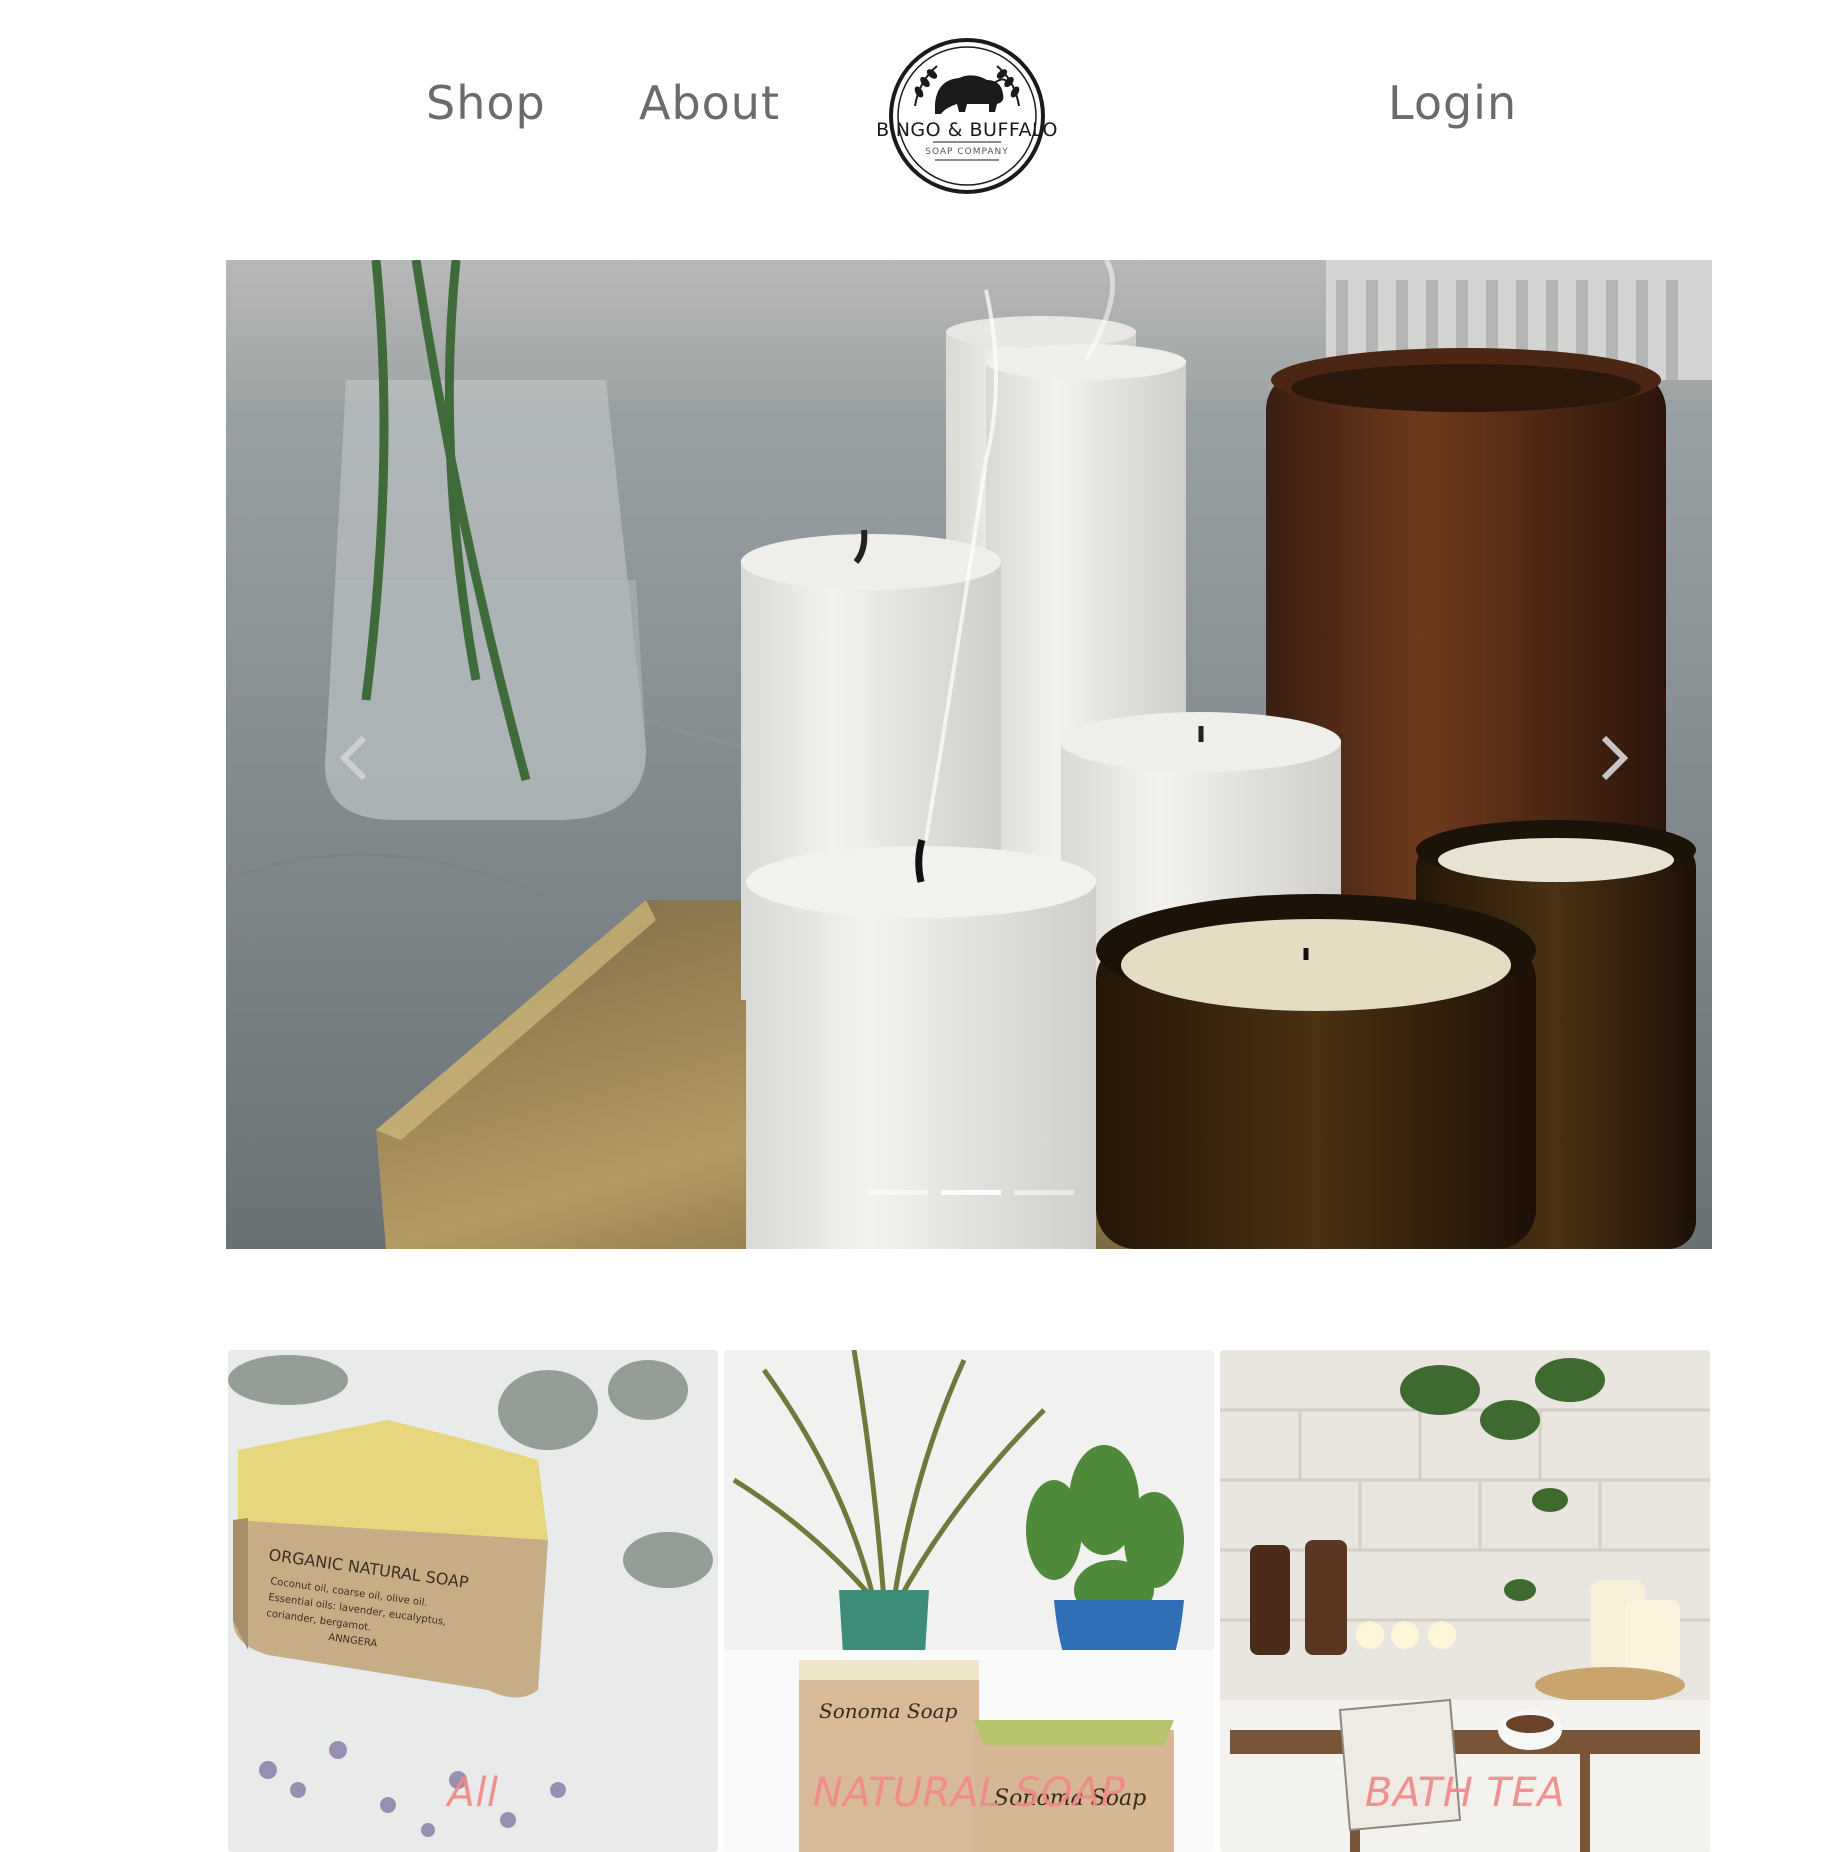 This screenshot has width=1840, height=1852. What do you see at coordinates (1614, 758) in the screenshot?
I see `chevron-right-icon` at bounding box center [1614, 758].